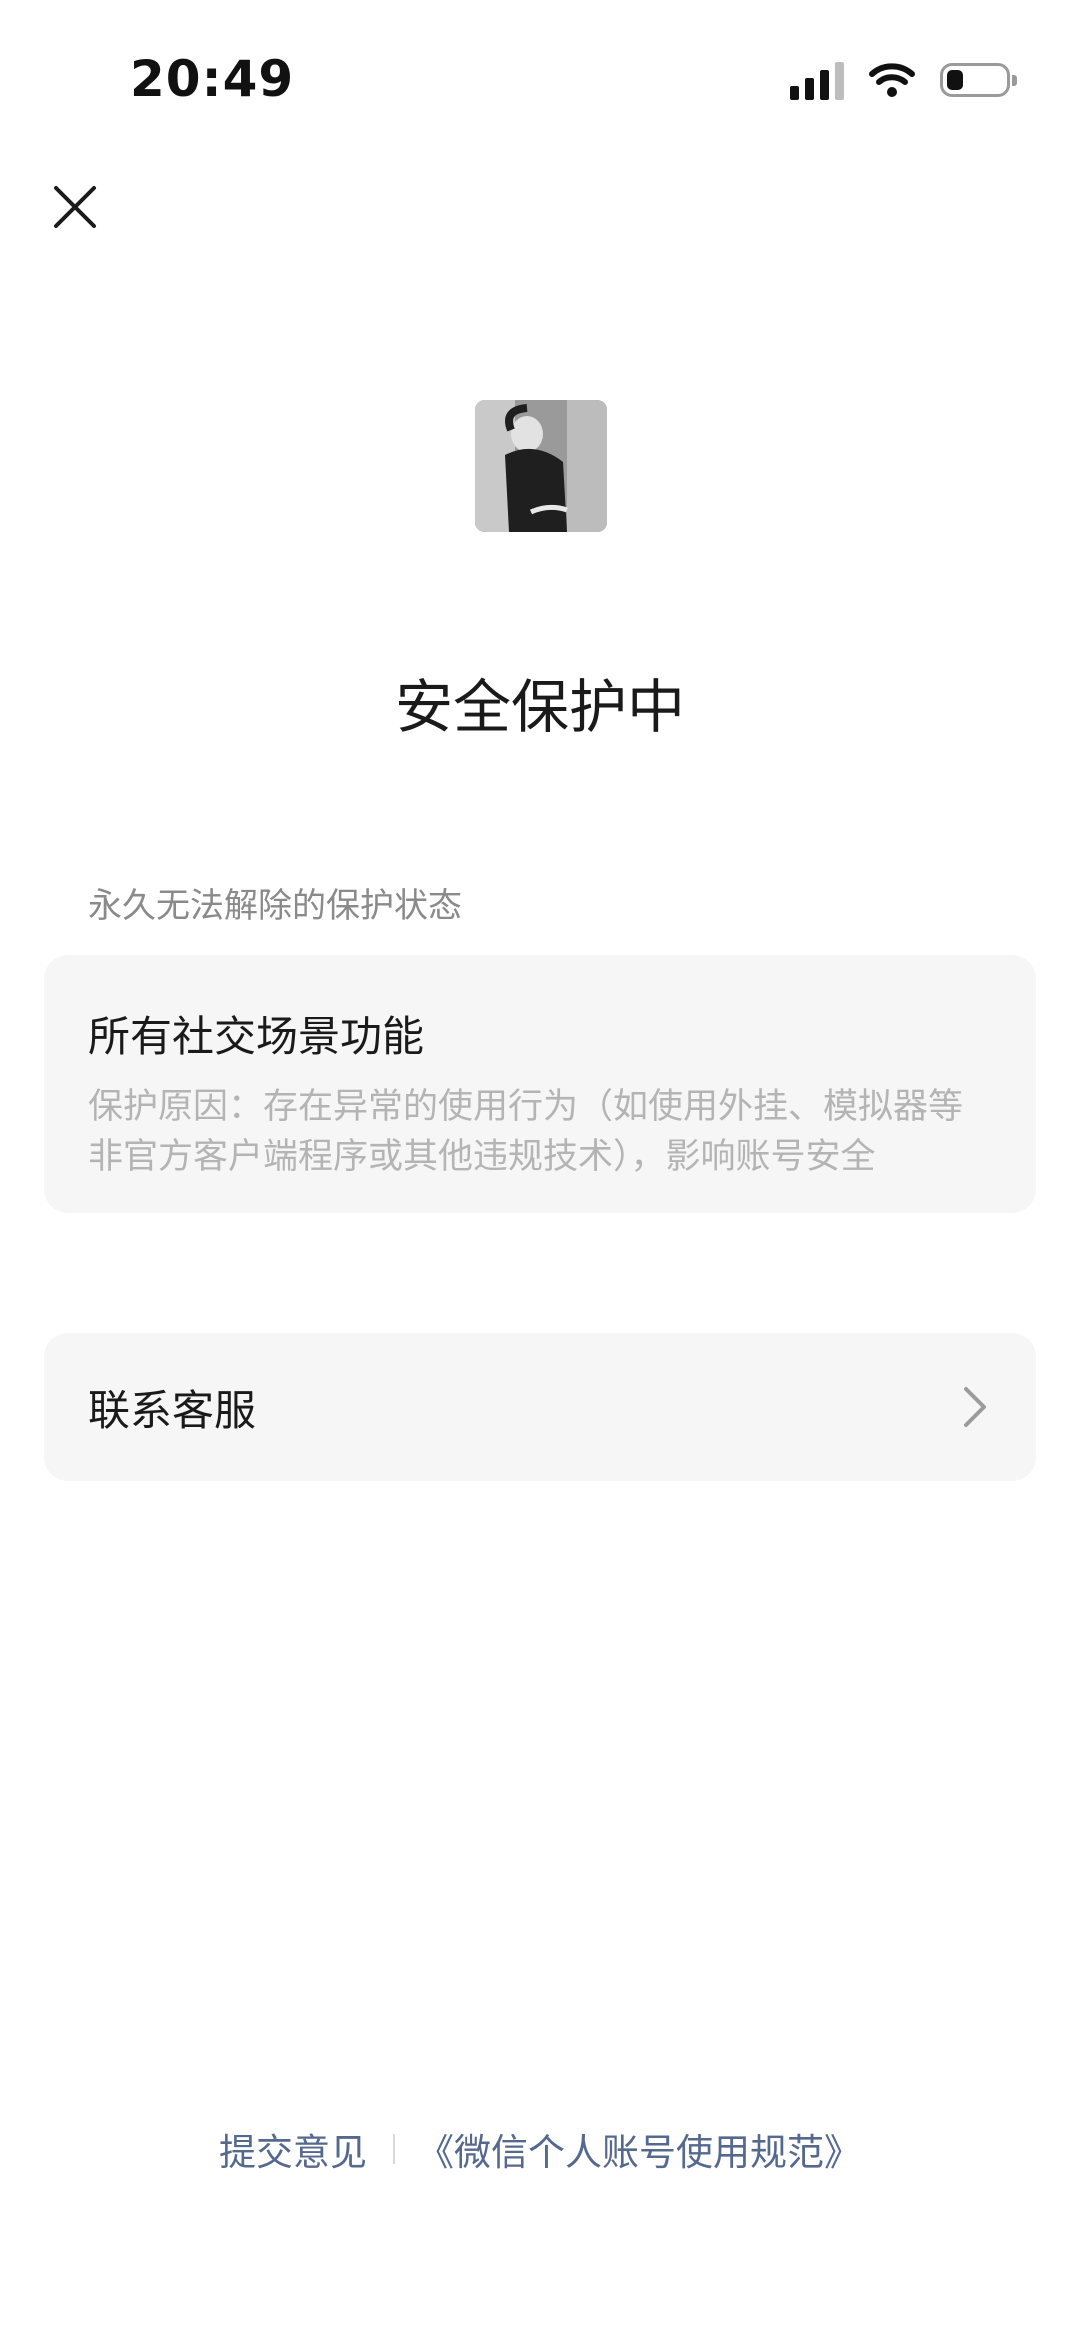  Describe the element at coordinates (975, 1407) in the screenshot. I see `chevron-right-icon` at that location.